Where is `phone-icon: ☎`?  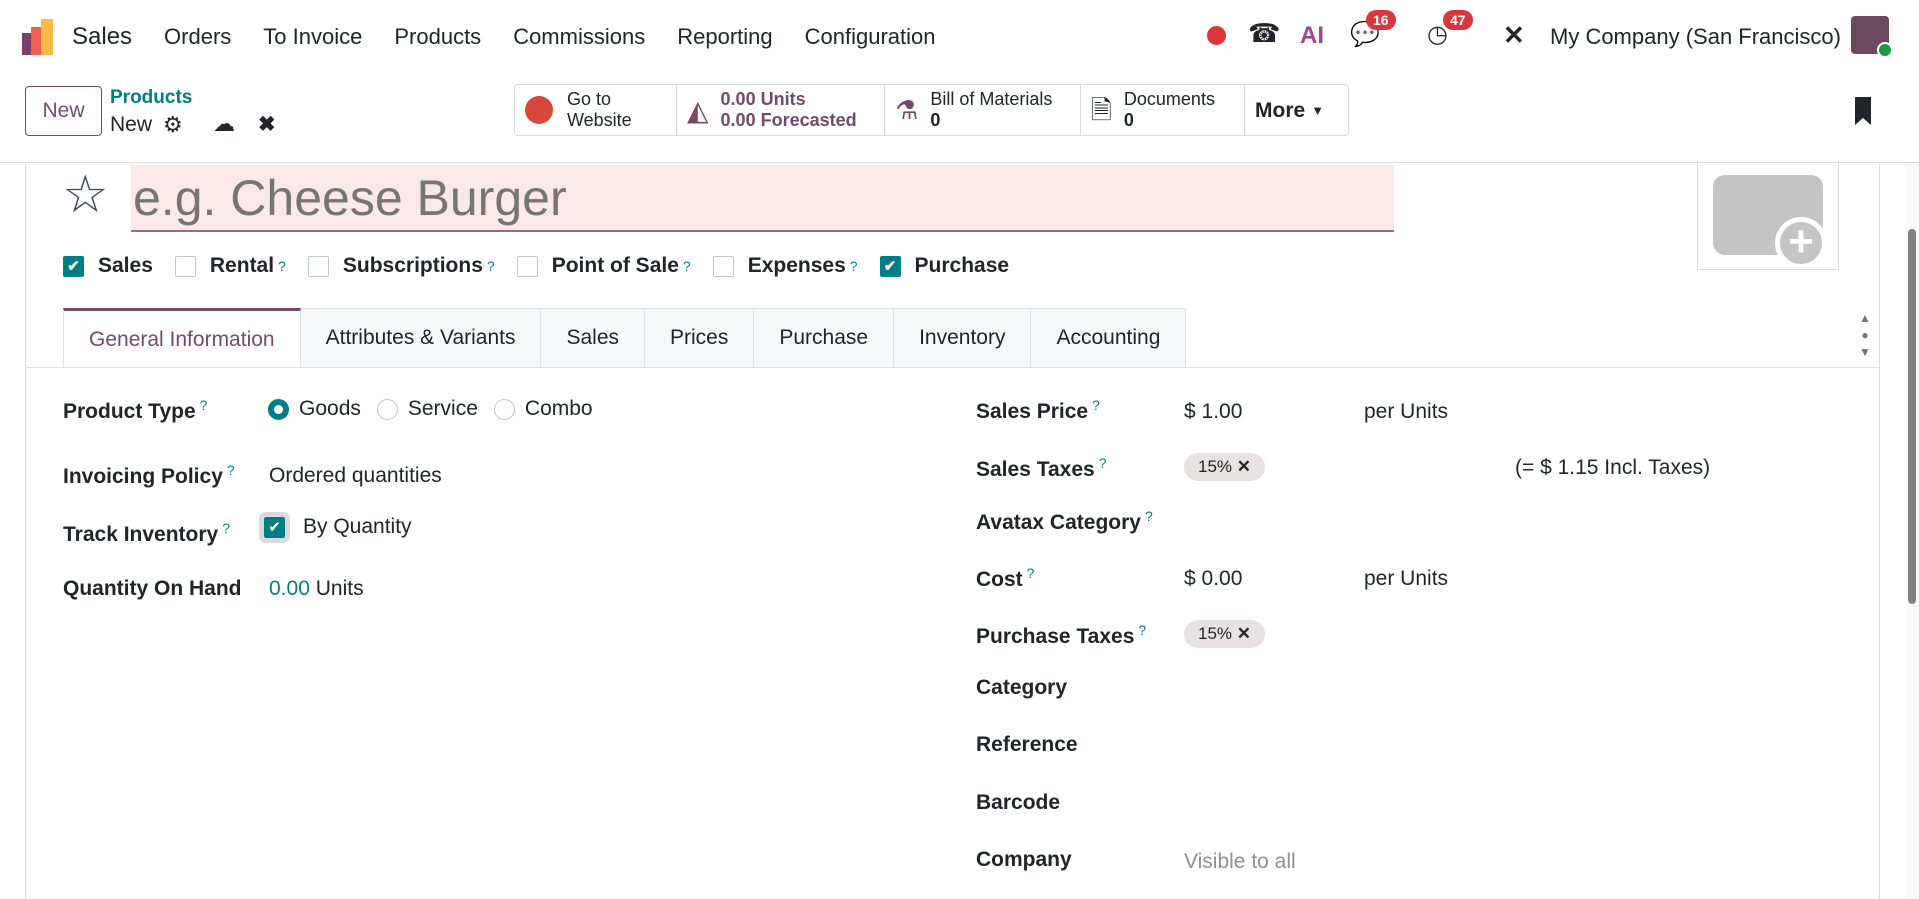
phone-icon: ☎ is located at coordinates (1264, 33).